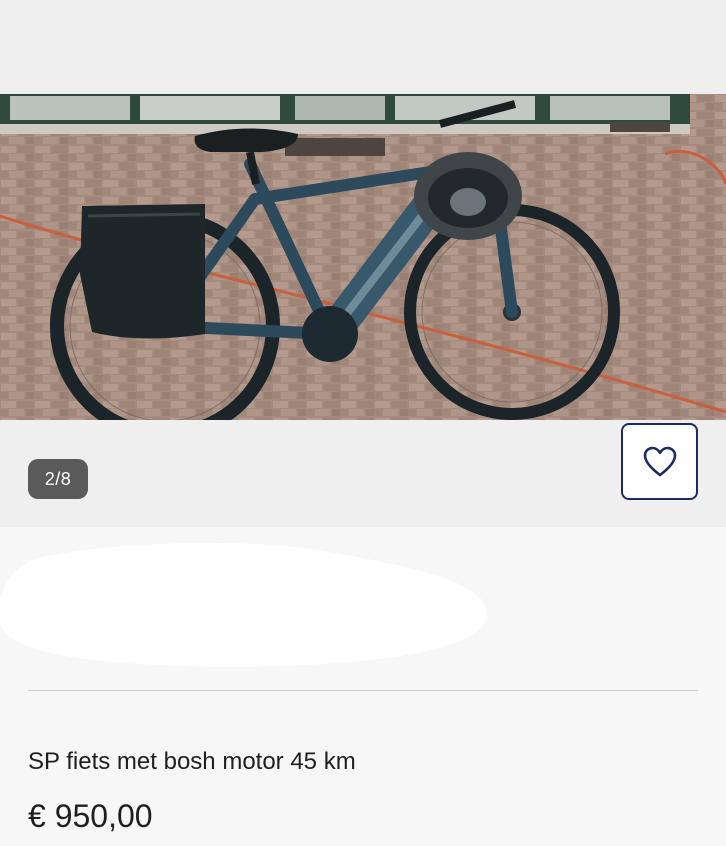 This screenshot has height=846, width=726. What do you see at coordinates (90, 816) in the screenshot?
I see `listing-price: € 950,00` at bounding box center [90, 816].